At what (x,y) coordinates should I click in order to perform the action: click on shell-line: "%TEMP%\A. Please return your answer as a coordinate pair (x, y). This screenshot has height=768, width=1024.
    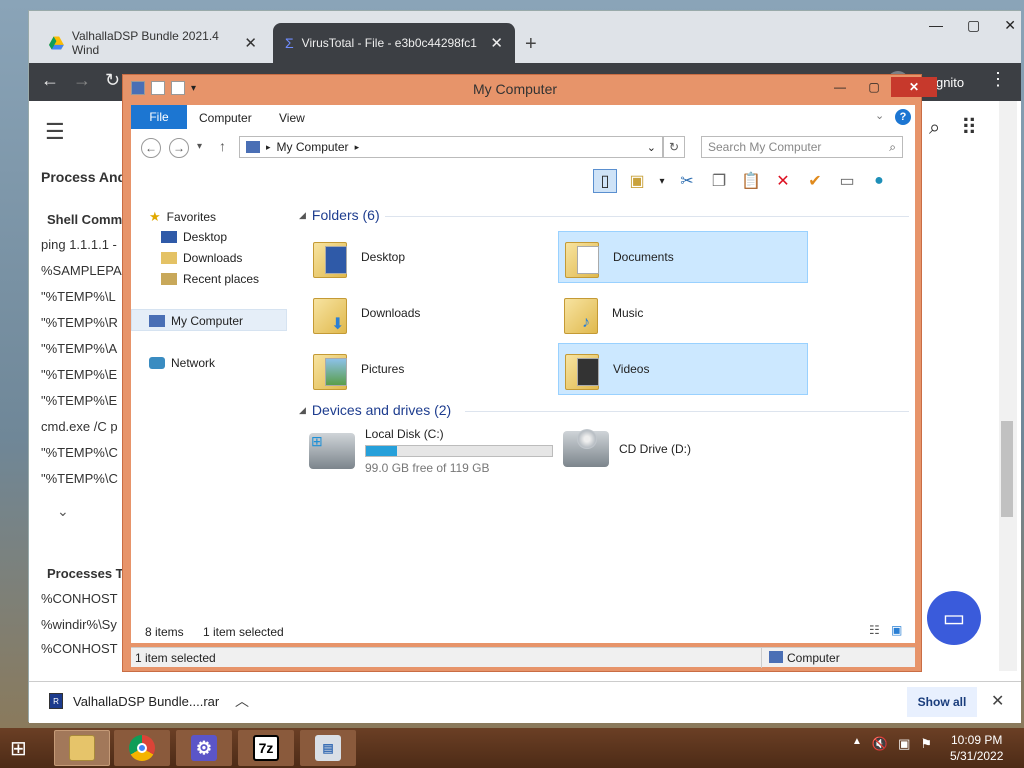
    Looking at the image, I should click on (79, 348).